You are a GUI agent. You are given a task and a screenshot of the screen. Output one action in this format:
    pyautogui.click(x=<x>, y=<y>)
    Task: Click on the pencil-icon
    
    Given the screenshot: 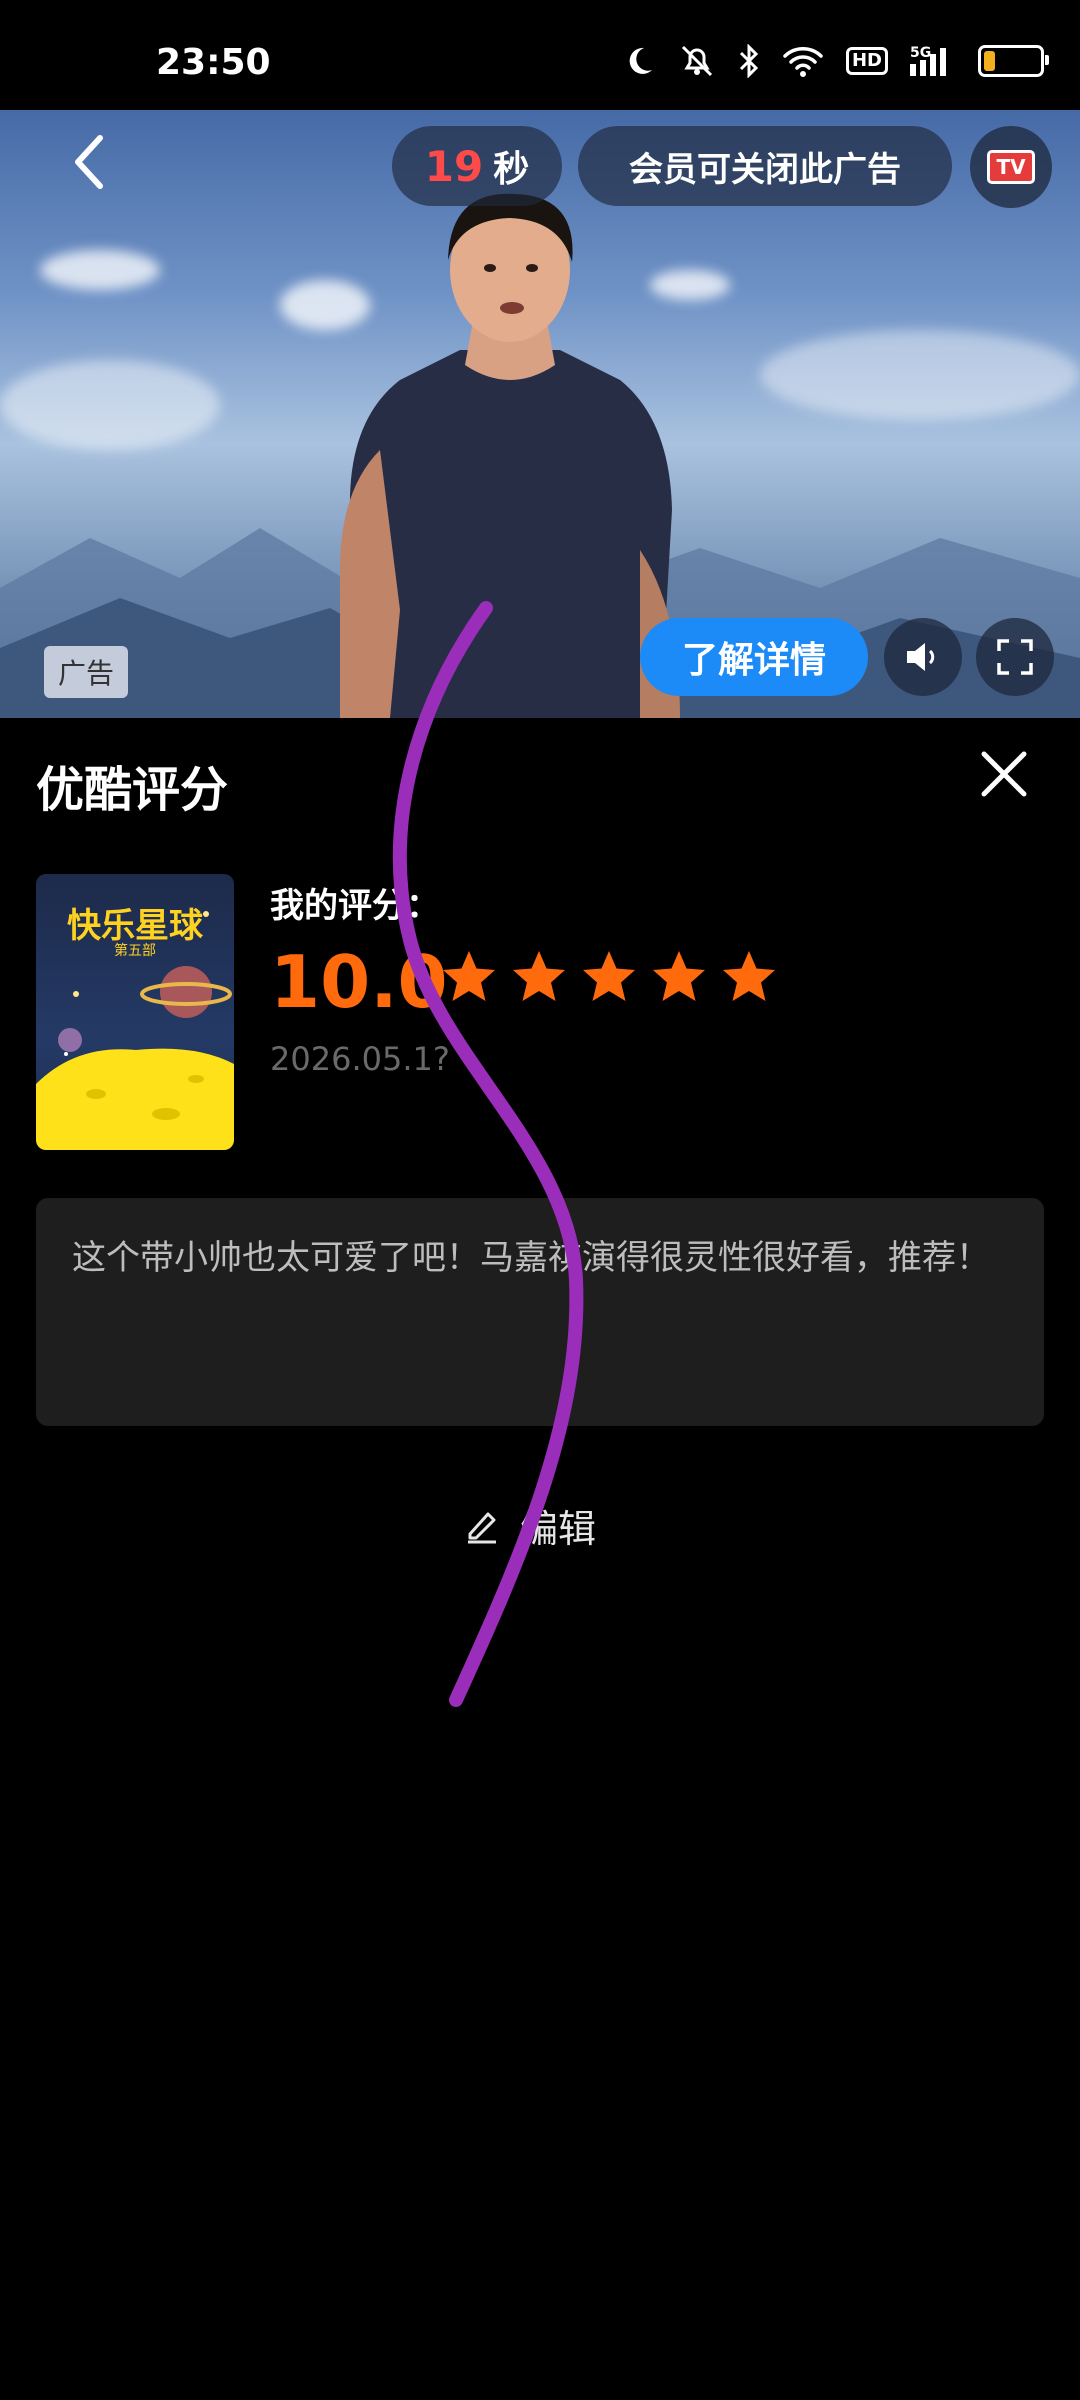 What is the action you would take?
    pyautogui.click(x=482, y=1527)
    